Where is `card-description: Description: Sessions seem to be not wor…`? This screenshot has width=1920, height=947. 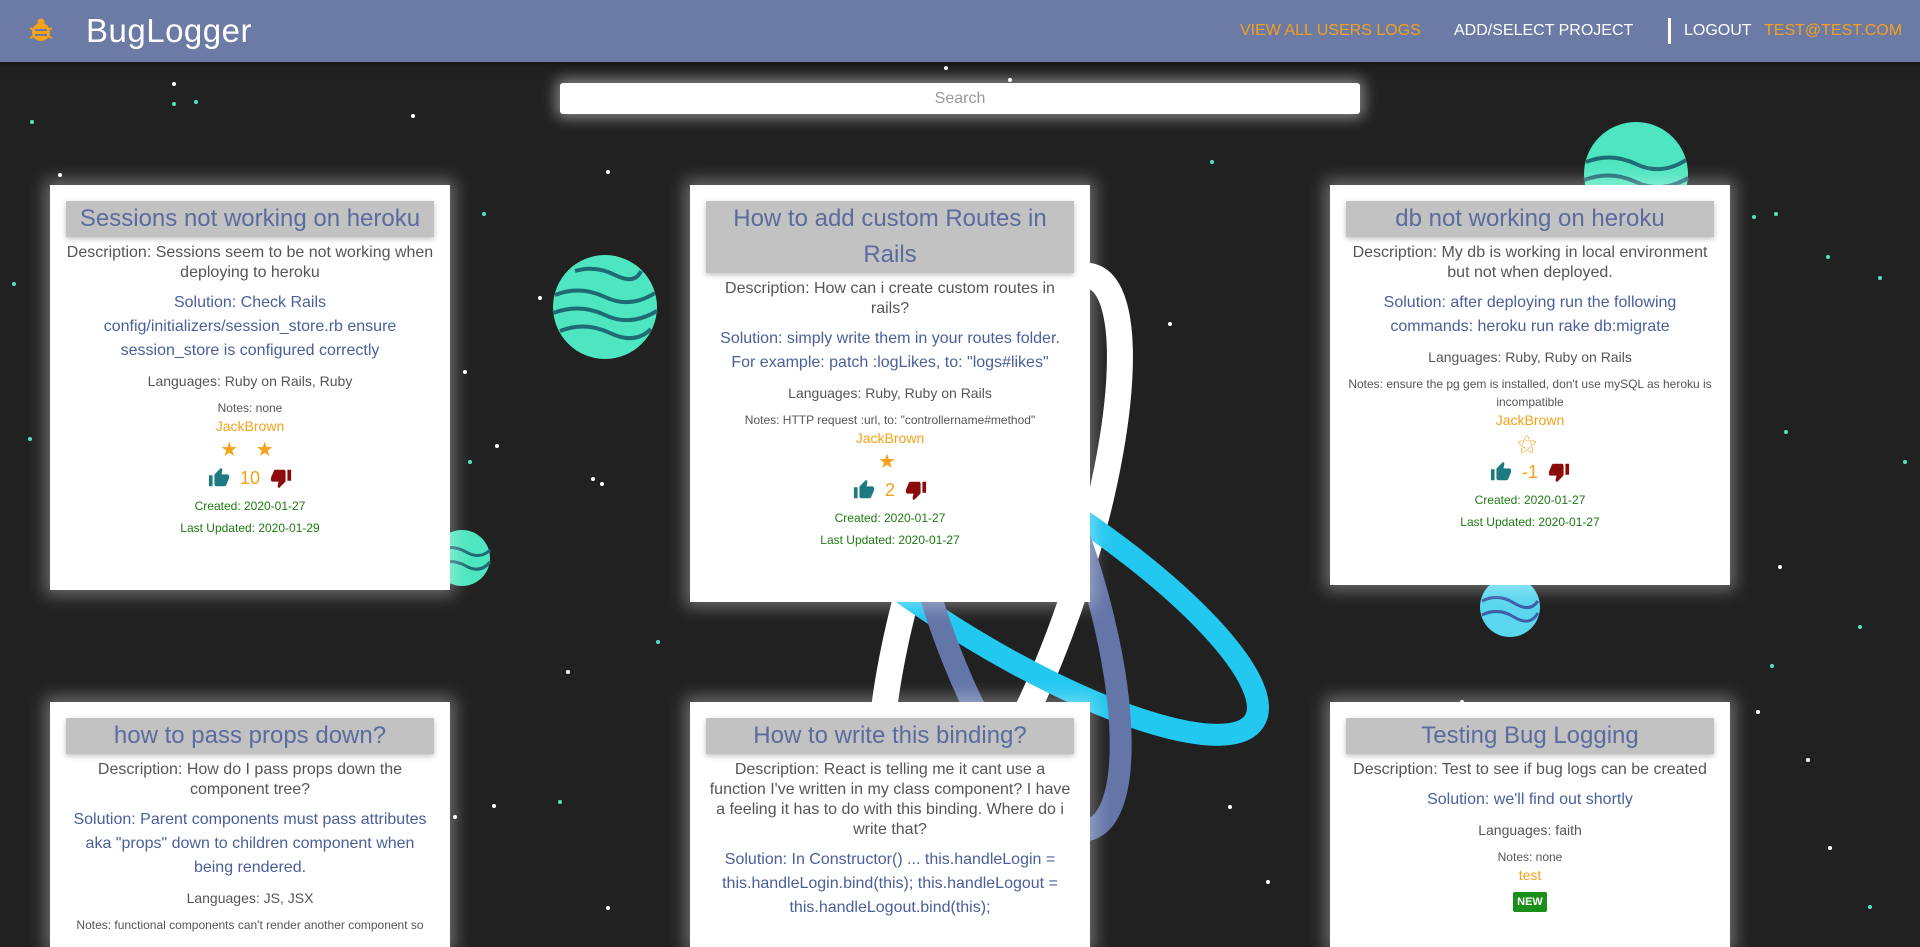 card-description: Description: Sessions seem to be not wor… is located at coordinates (250, 262).